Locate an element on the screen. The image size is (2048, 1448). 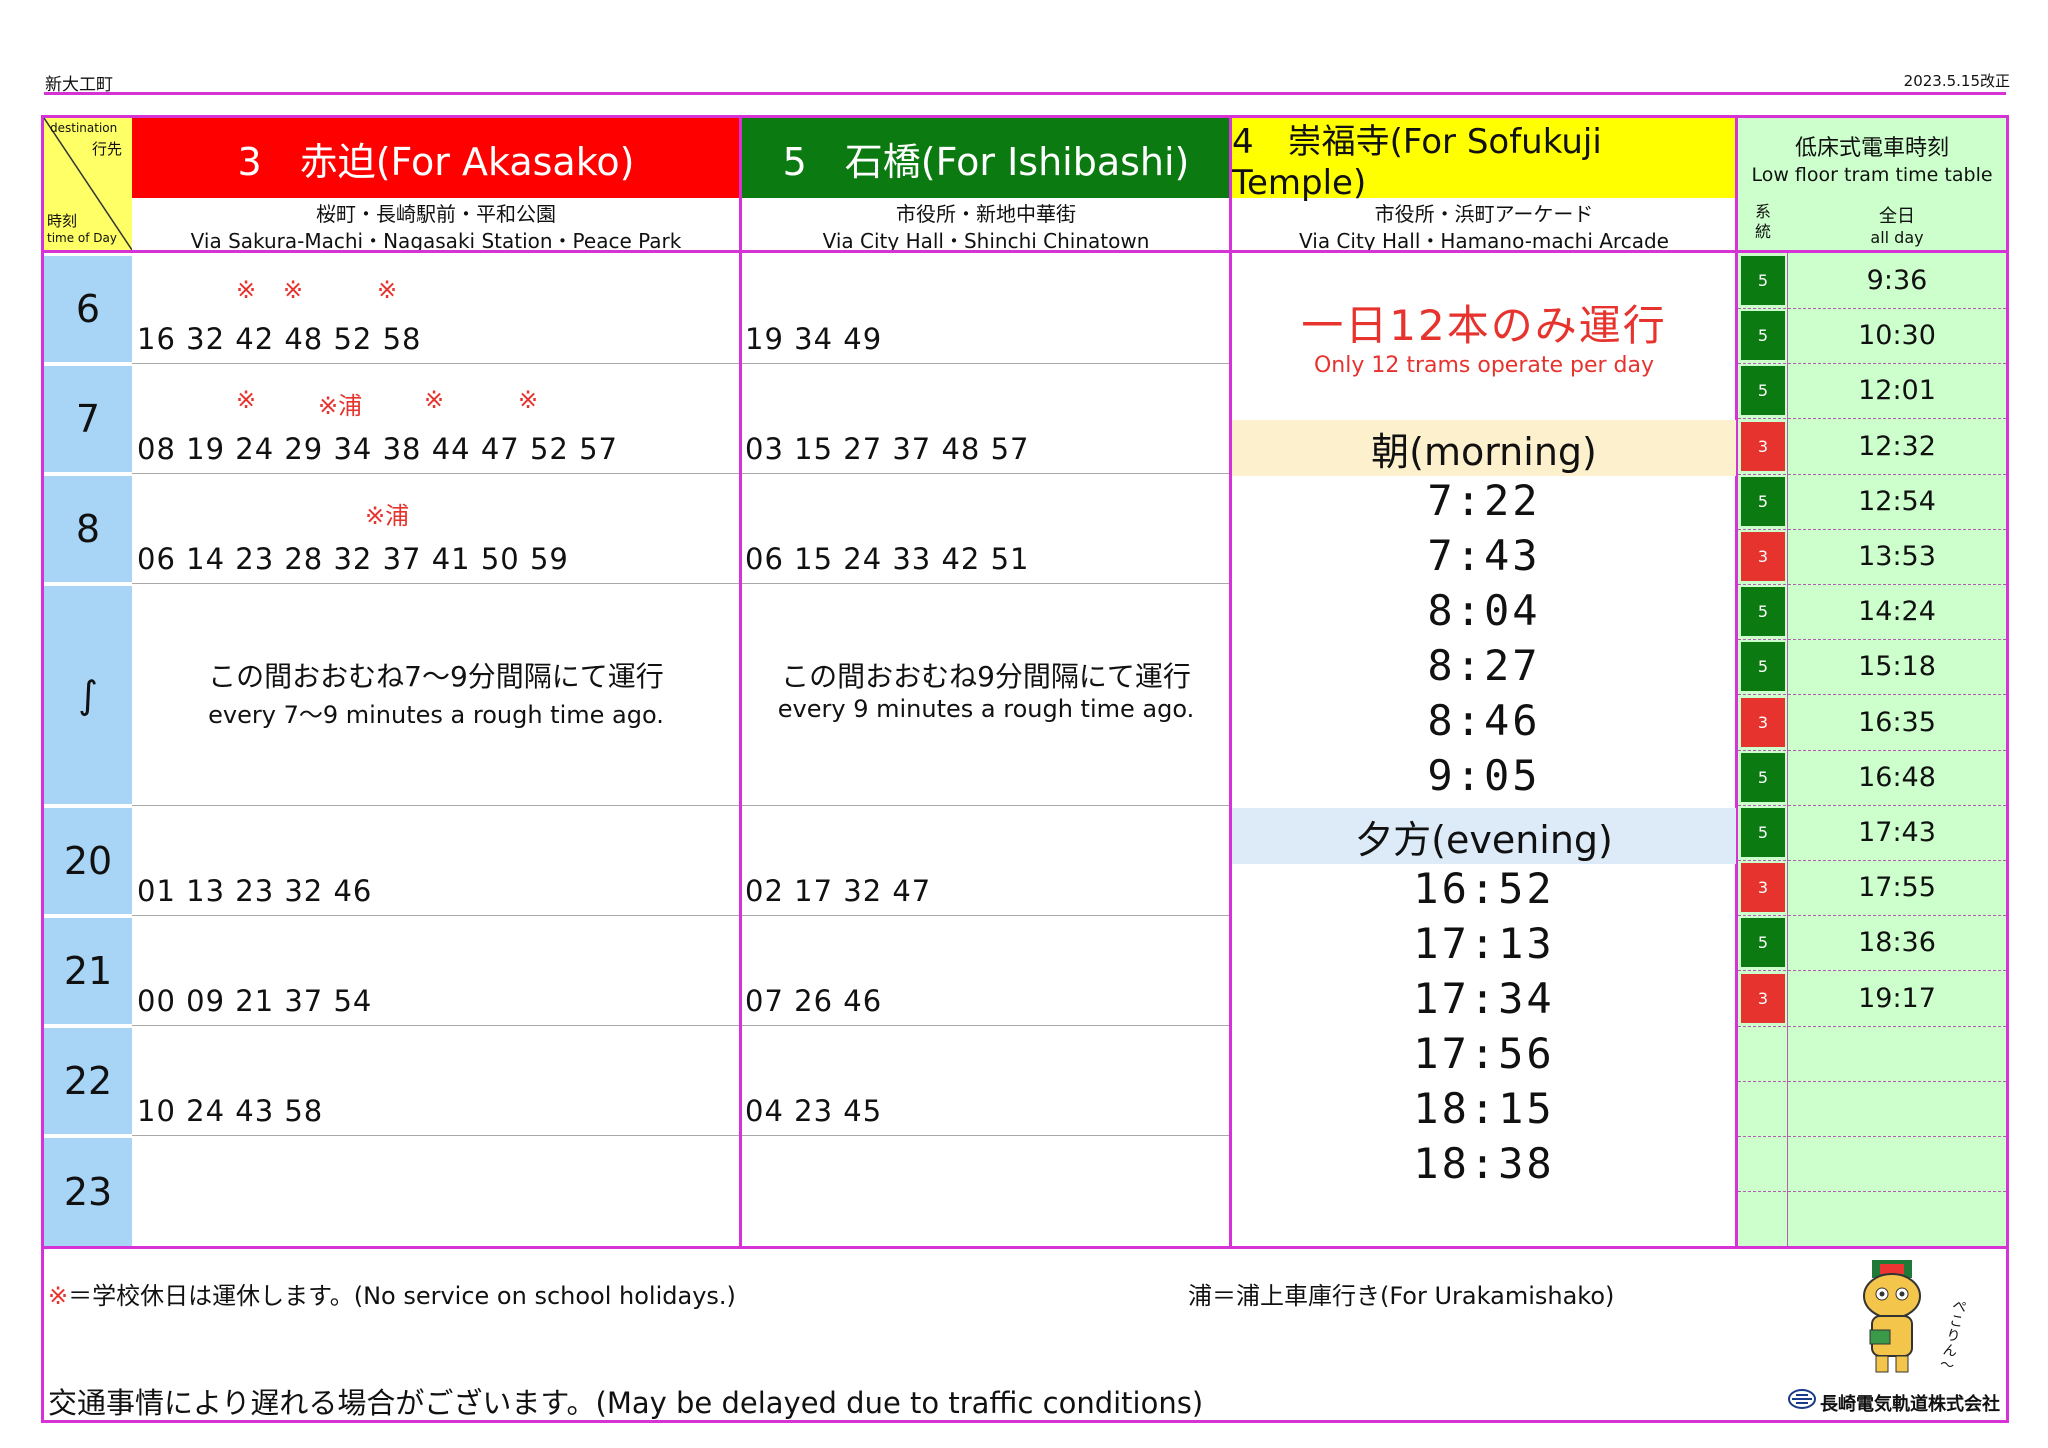
low-floor-row: 5 18:36 is located at coordinates (1872, 943).